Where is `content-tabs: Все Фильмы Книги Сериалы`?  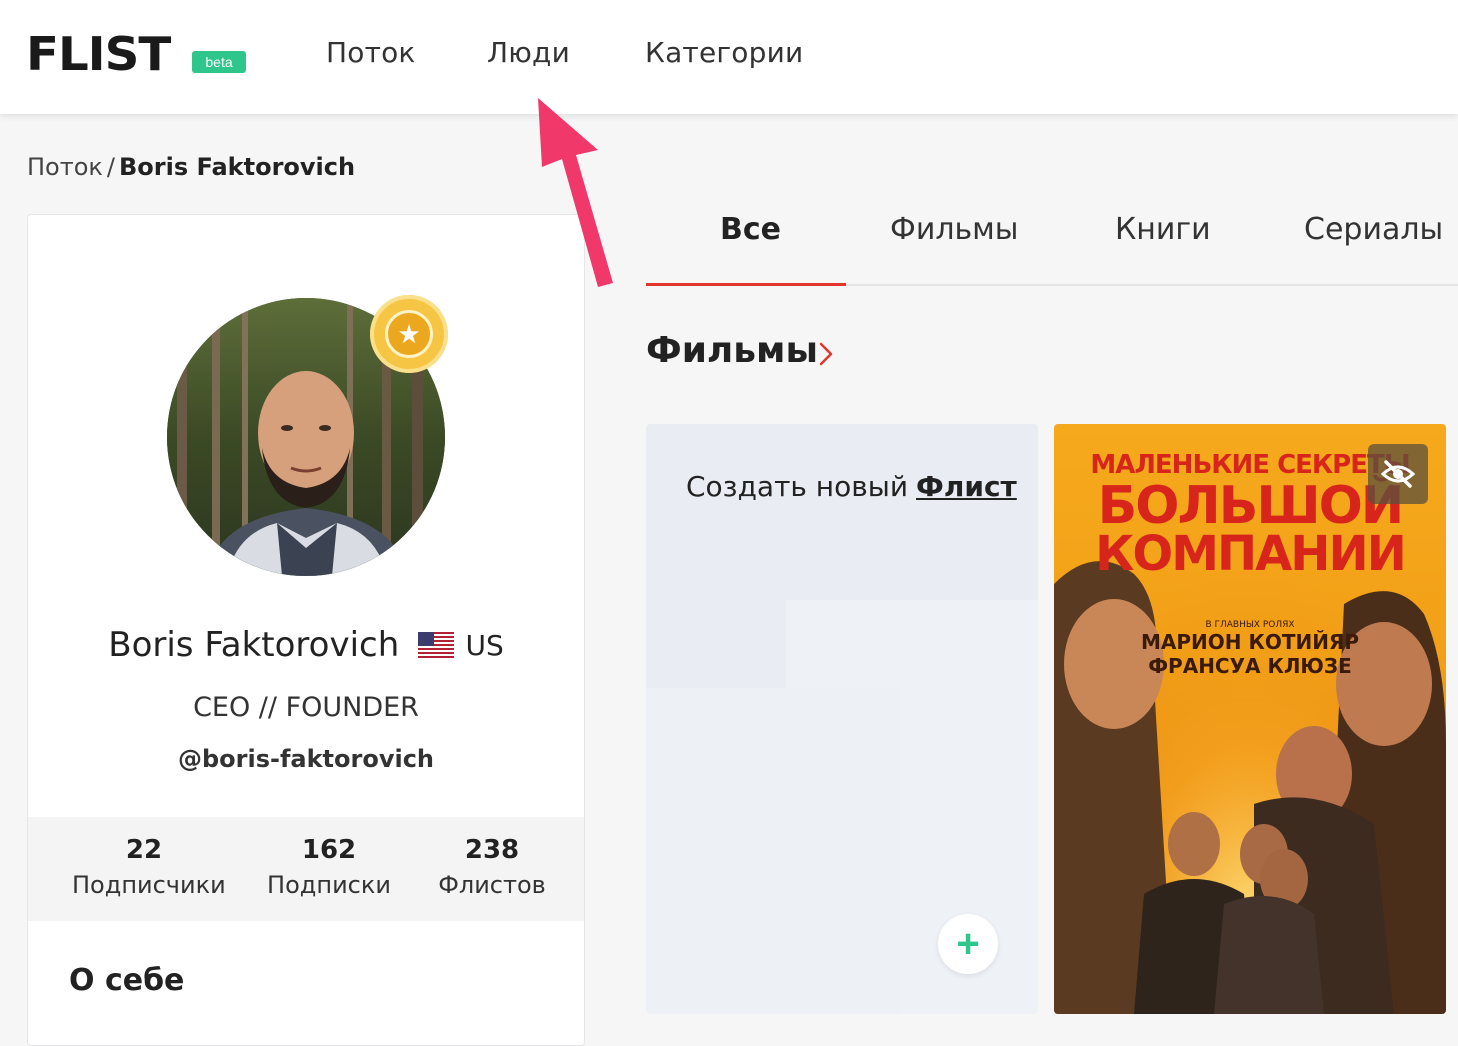
content-tabs: Все Фильмы Книги Сериалы is located at coordinates (1052, 238).